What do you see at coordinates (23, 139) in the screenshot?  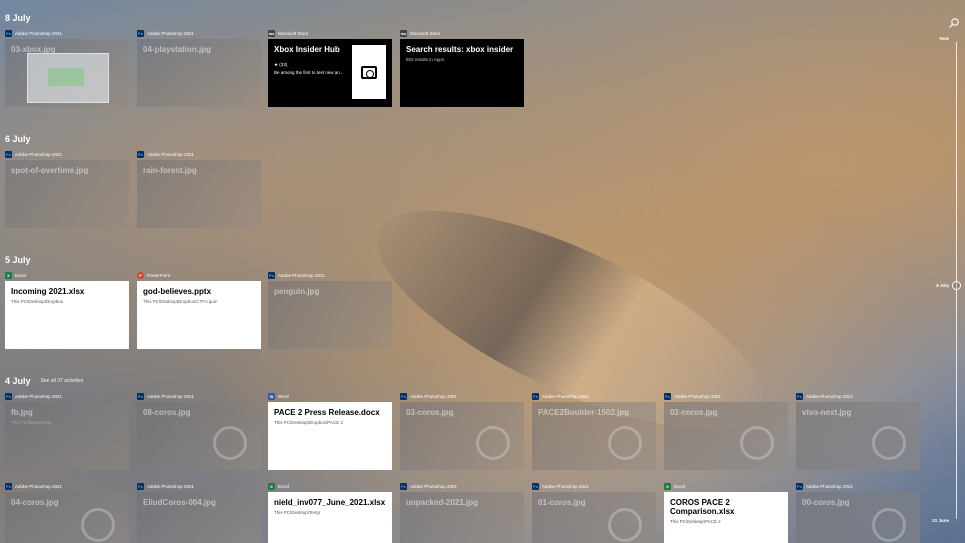 I see `date-group-label: 6 July` at bounding box center [23, 139].